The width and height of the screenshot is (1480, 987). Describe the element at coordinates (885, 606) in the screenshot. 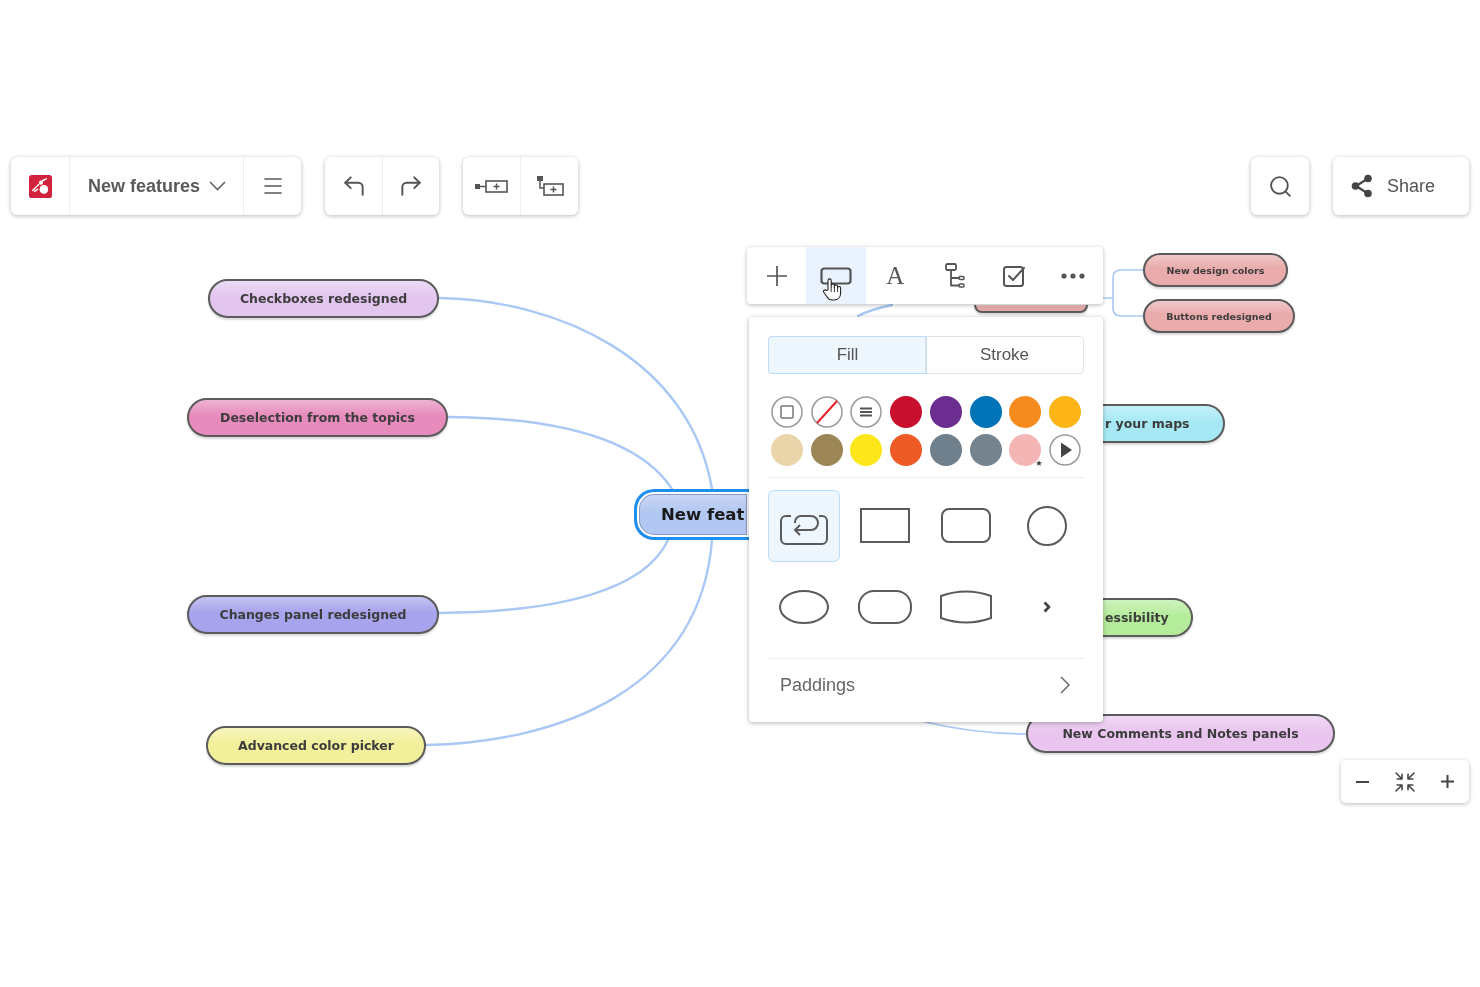

I see `pill-shape-icon` at that location.